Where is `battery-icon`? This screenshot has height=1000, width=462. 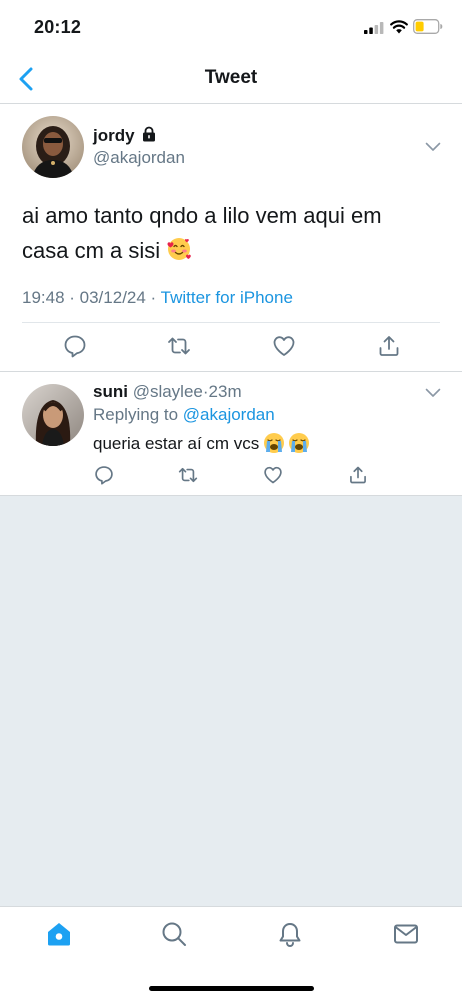
battery-icon is located at coordinates (428, 26).